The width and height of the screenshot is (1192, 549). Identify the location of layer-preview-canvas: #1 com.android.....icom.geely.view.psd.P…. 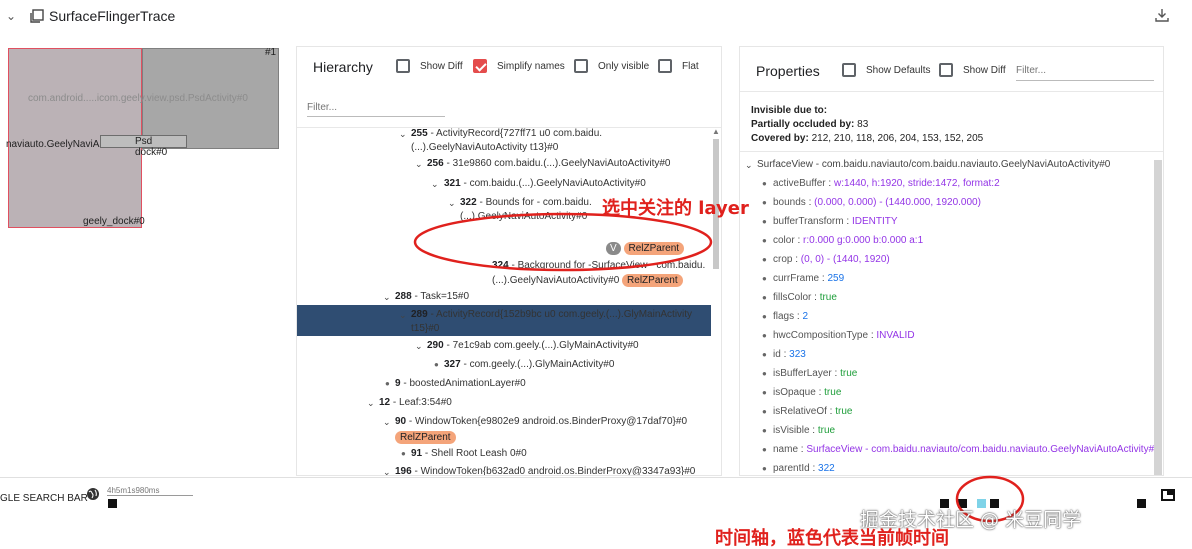
(143, 138).